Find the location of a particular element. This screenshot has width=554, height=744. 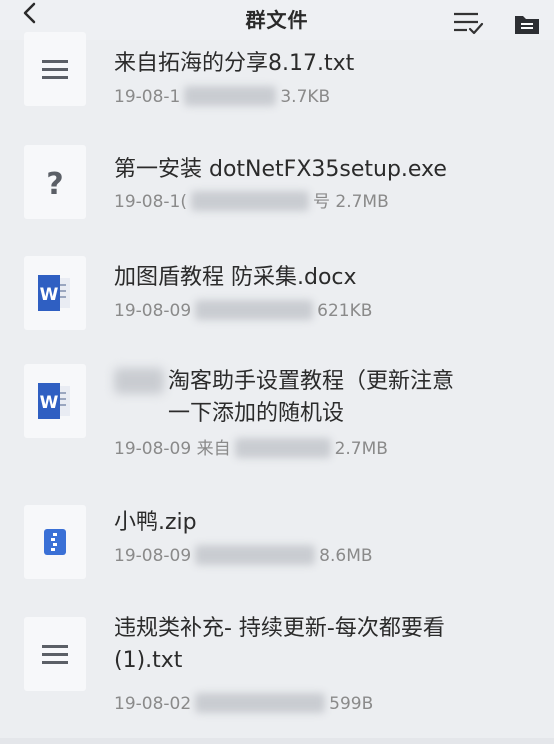

file-size: 3.7KB is located at coordinates (305, 97).